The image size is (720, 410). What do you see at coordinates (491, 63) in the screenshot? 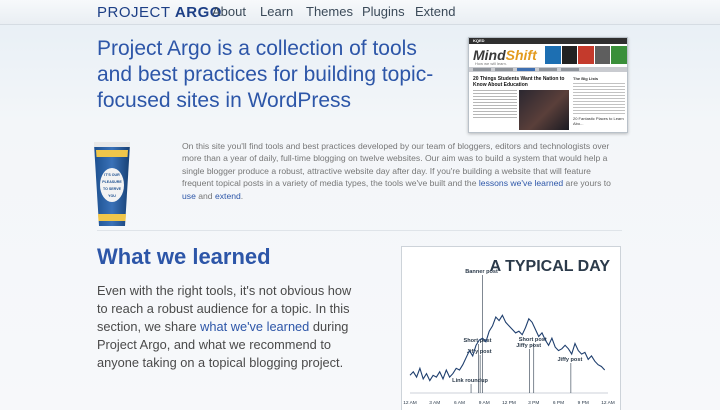
I see `screenshot-tagline: How we will learn.` at bounding box center [491, 63].